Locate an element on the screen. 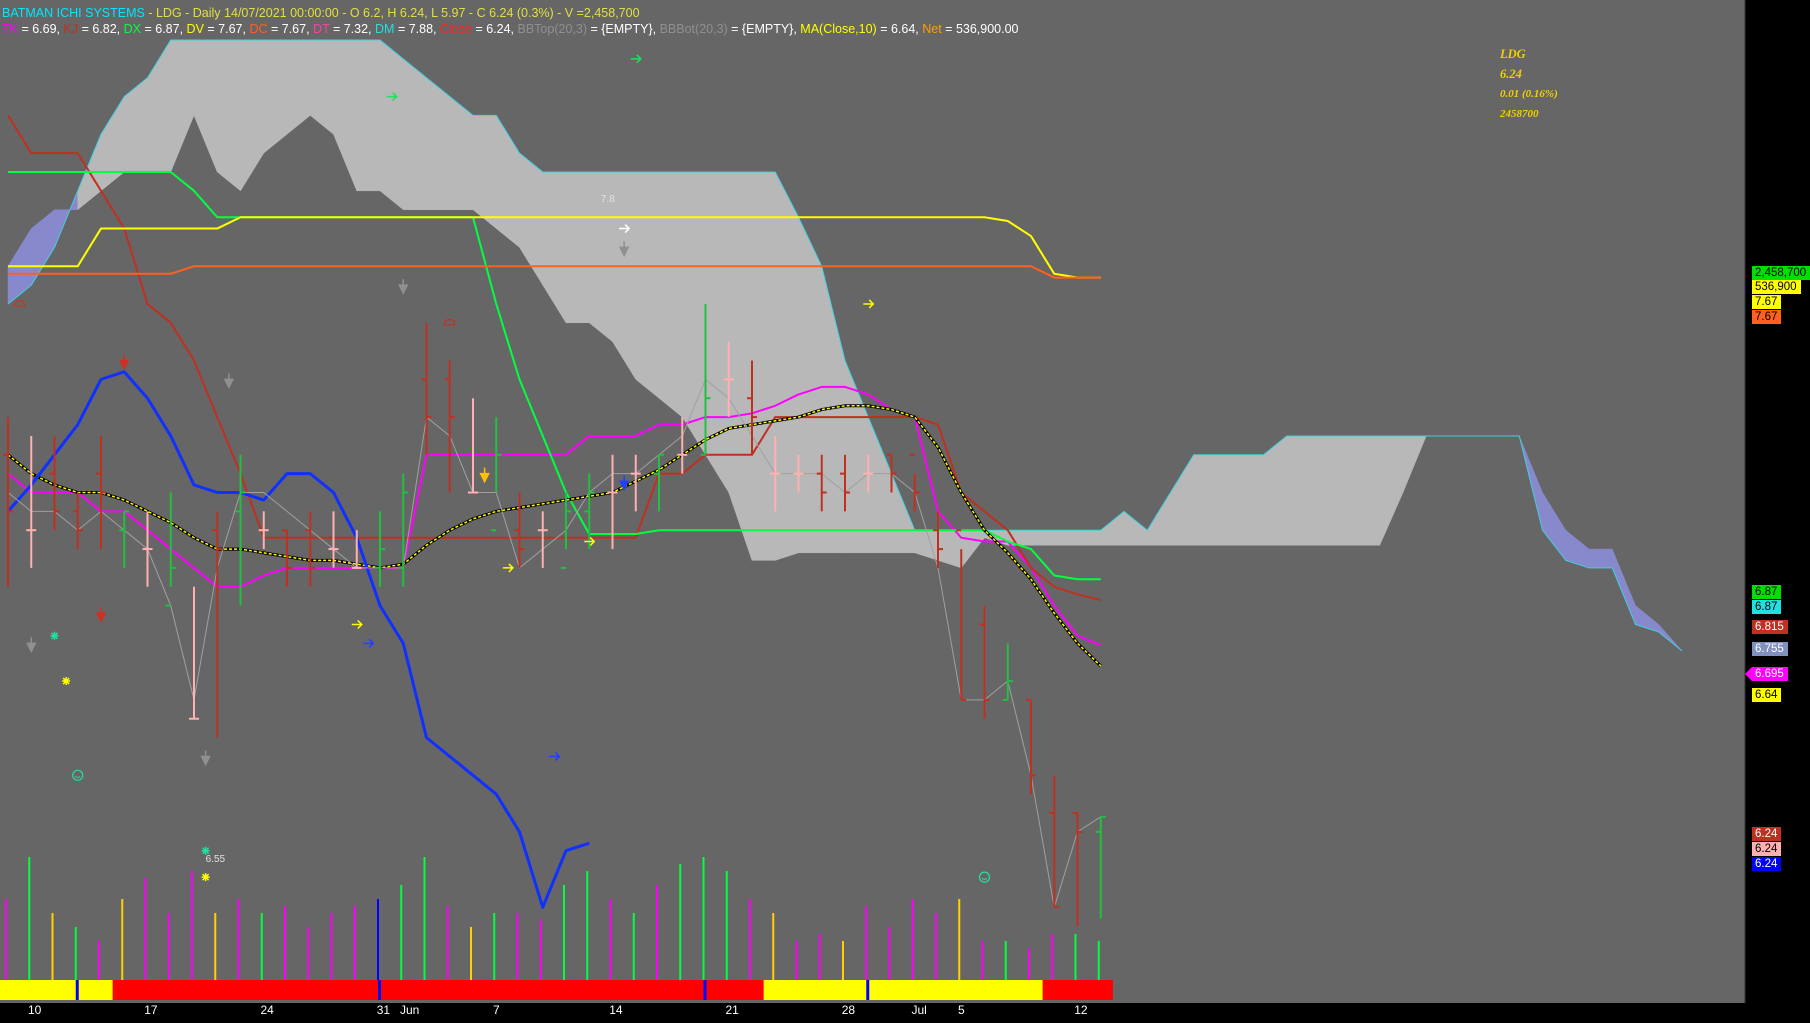 This screenshot has width=1810, height=1023. date-tick: 7 is located at coordinates (496, 1010).